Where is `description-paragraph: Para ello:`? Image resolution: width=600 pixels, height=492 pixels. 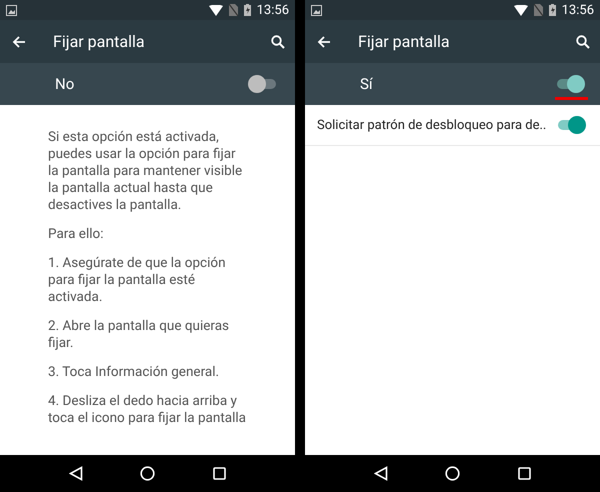 description-paragraph: Para ello: is located at coordinates (76, 234).